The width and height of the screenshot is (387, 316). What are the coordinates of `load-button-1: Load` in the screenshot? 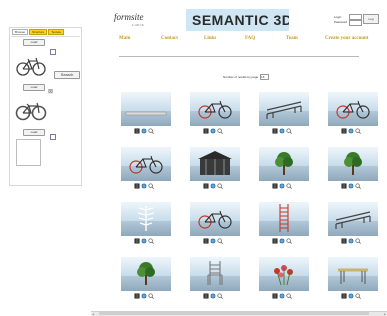 It's located at (34, 42).